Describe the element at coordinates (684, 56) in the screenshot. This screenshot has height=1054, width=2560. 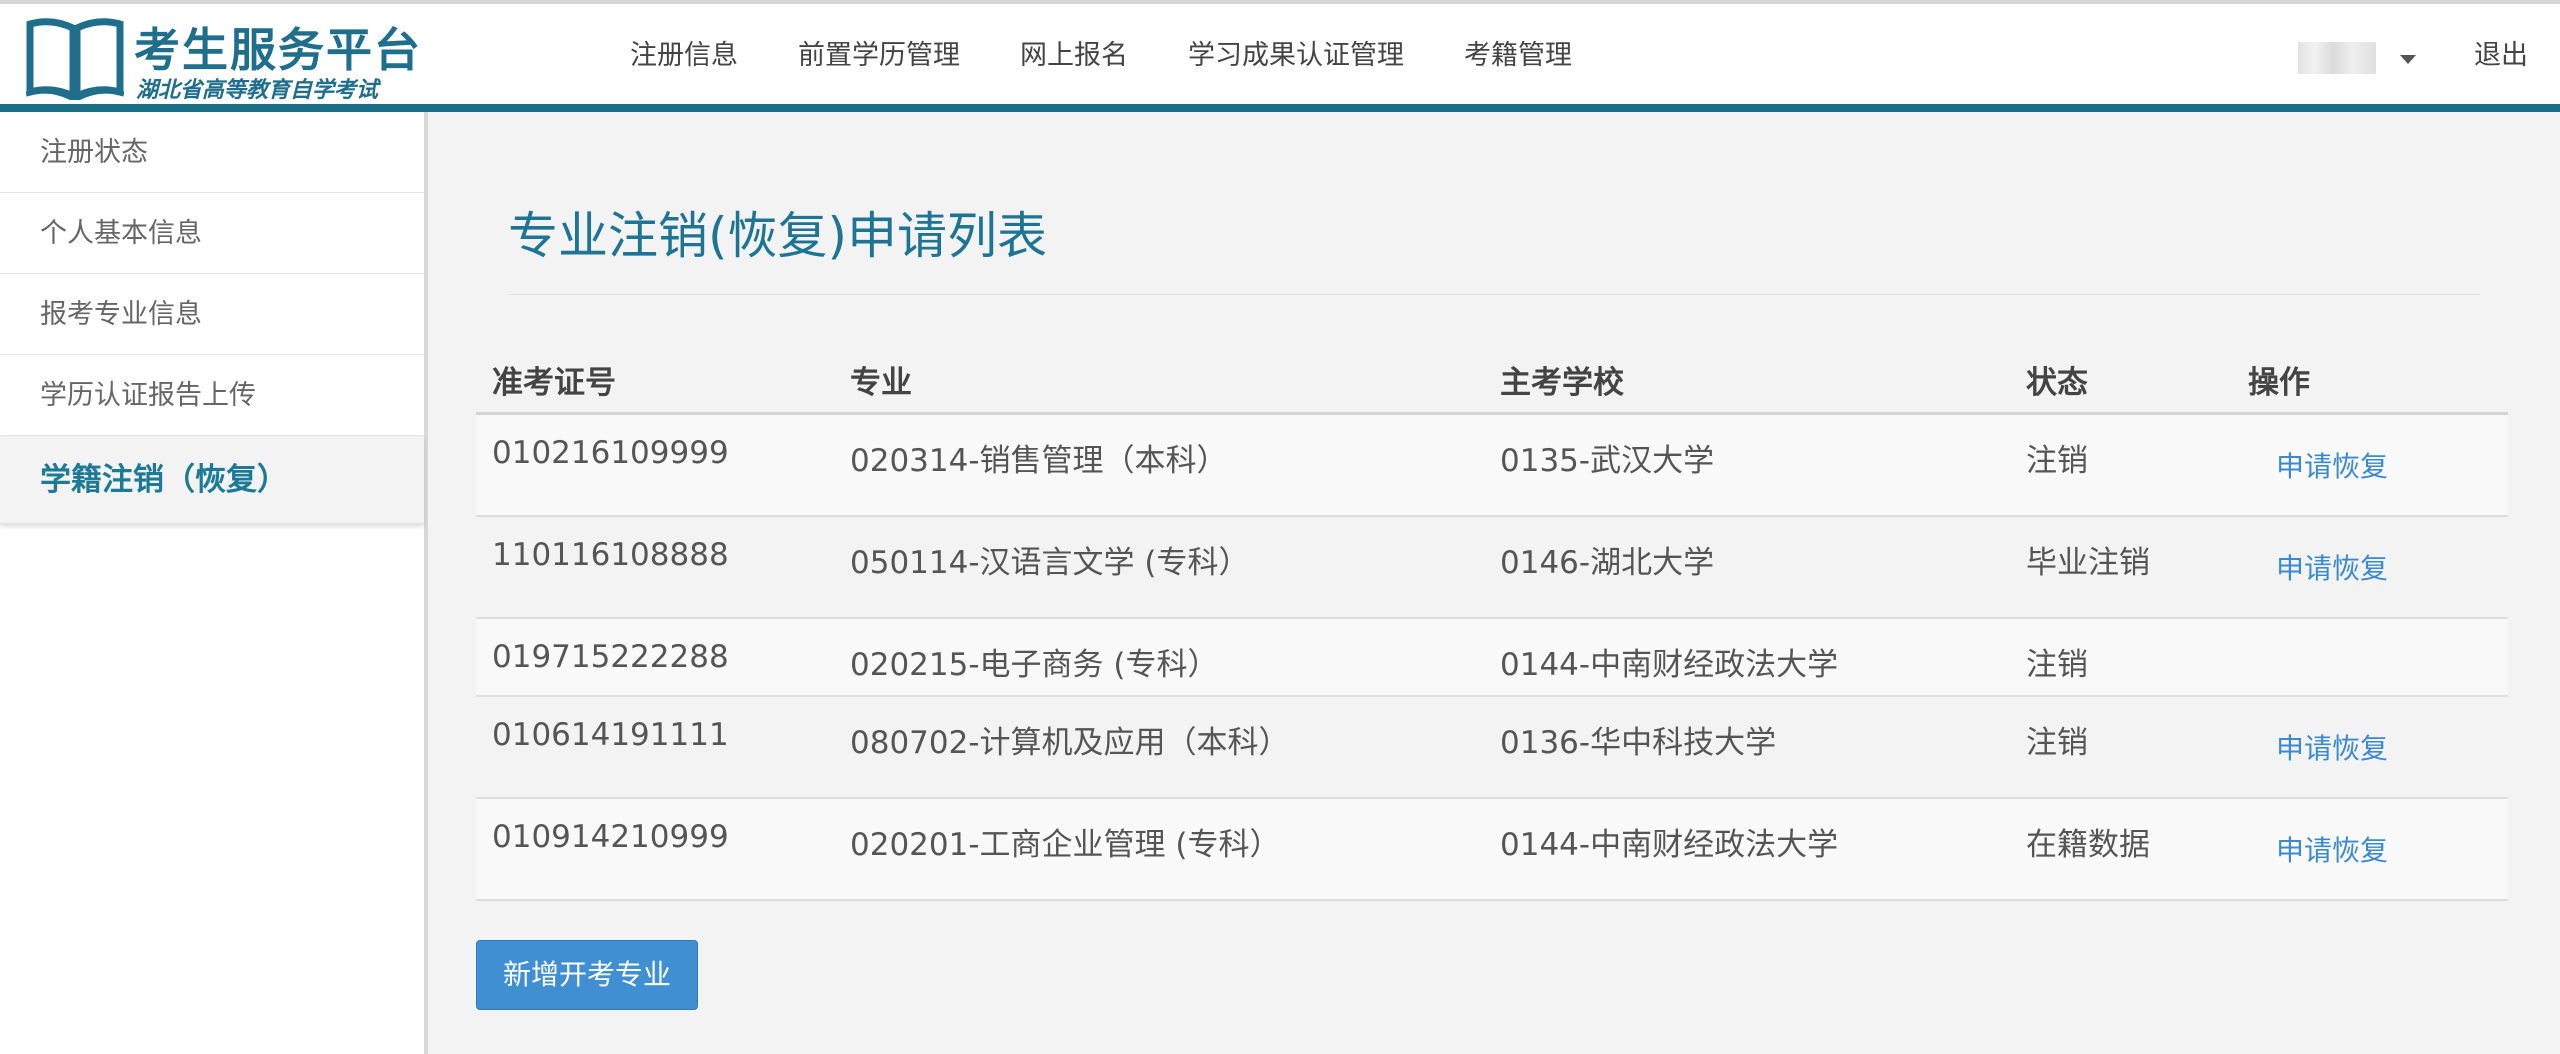
I see `nav-item-registration: 注册信息` at that location.